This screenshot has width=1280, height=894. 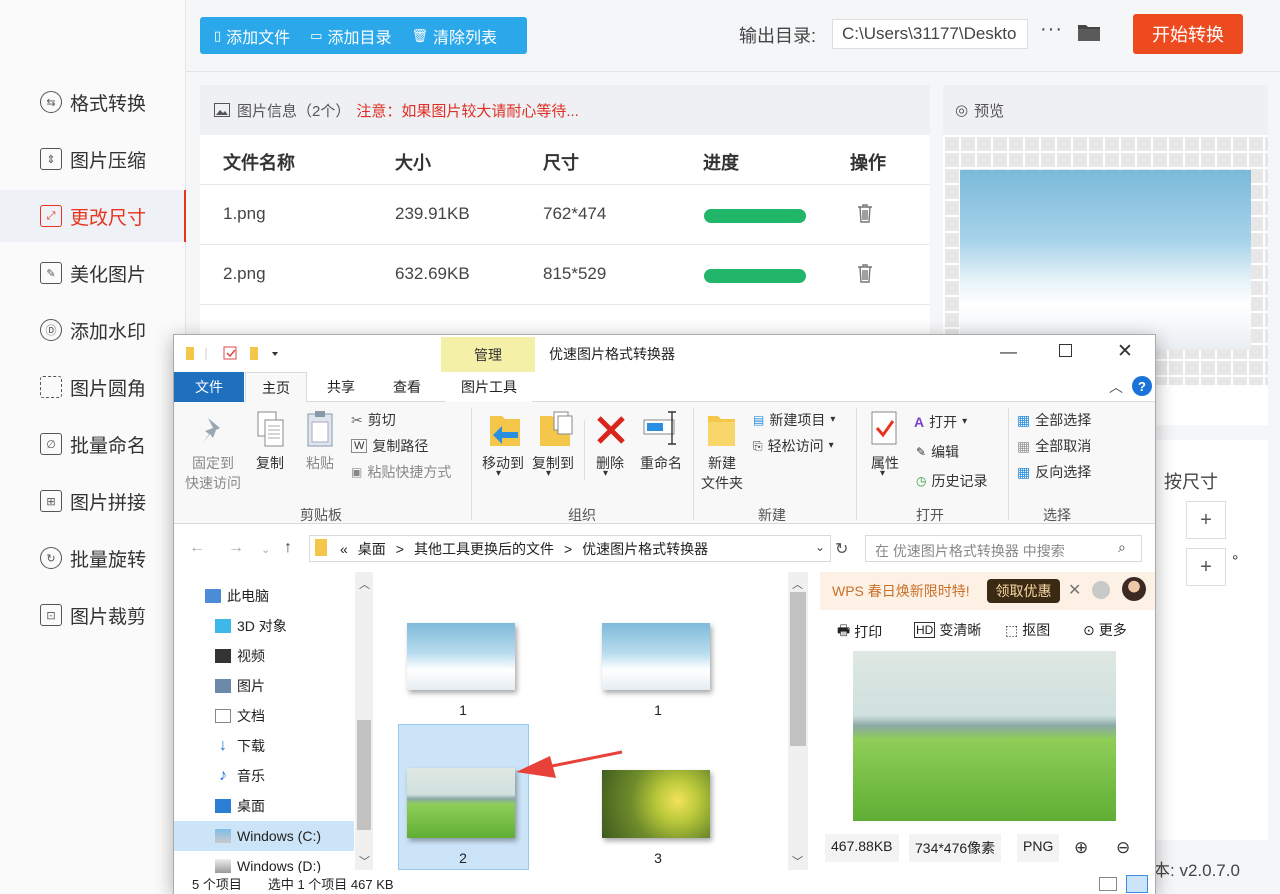 I want to click on select-none-button: ▦ 全部取消, so click(x=1054, y=446).